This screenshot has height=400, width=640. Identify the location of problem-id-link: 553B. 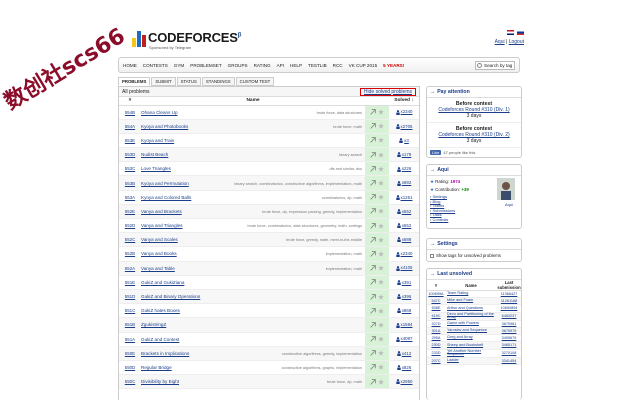
(130, 183).